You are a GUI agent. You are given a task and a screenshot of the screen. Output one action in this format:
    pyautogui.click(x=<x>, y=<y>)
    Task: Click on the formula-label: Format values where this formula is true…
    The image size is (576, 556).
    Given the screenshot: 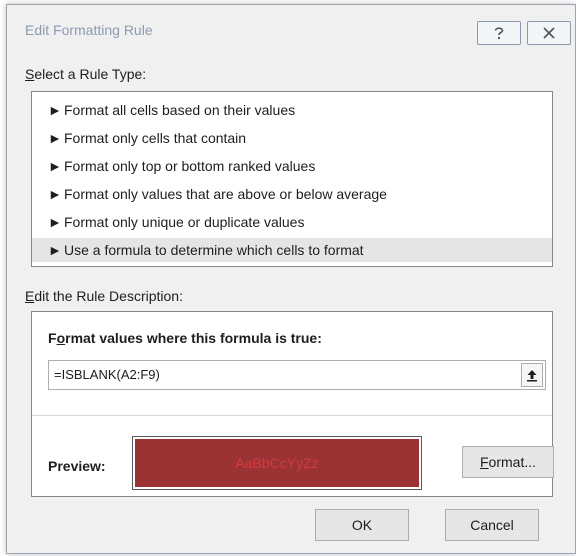 What is the action you would take?
    pyautogui.click(x=185, y=338)
    